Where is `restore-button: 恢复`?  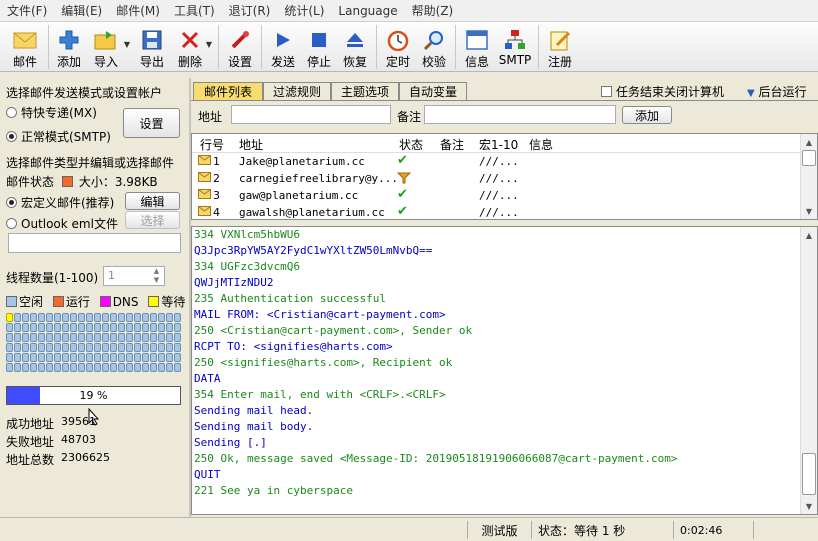
restore-button: 恢复 is located at coordinates (355, 46).